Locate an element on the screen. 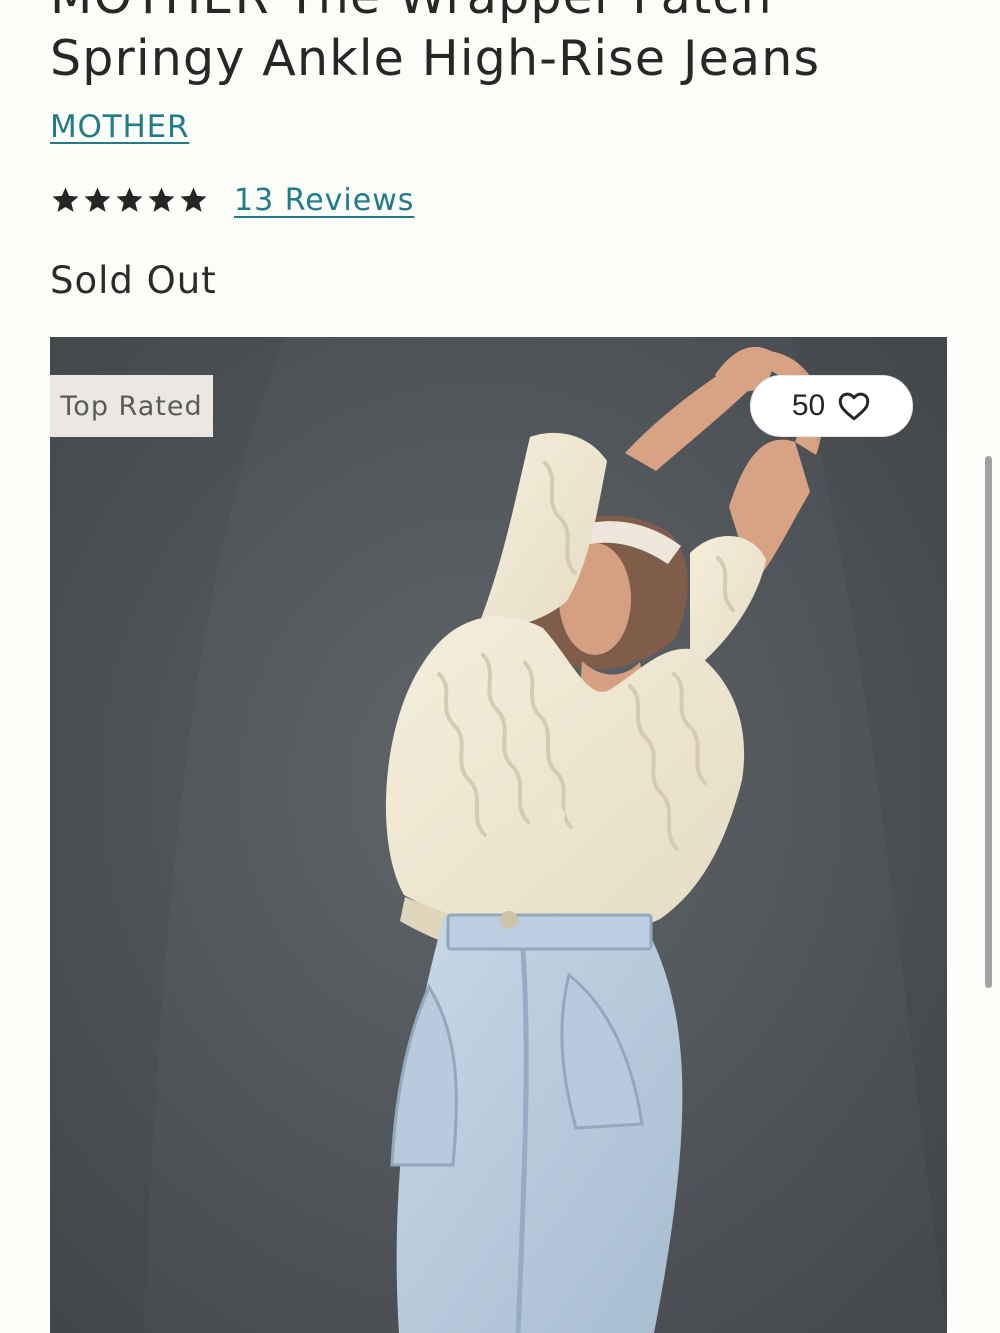 The image size is (1000, 1333). brand-link: MOTHER is located at coordinates (119, 127).